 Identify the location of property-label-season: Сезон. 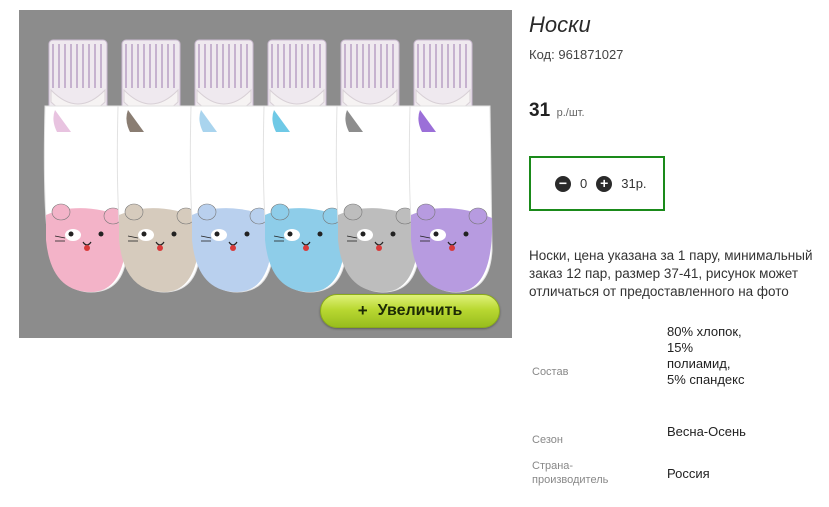
(547, 440).